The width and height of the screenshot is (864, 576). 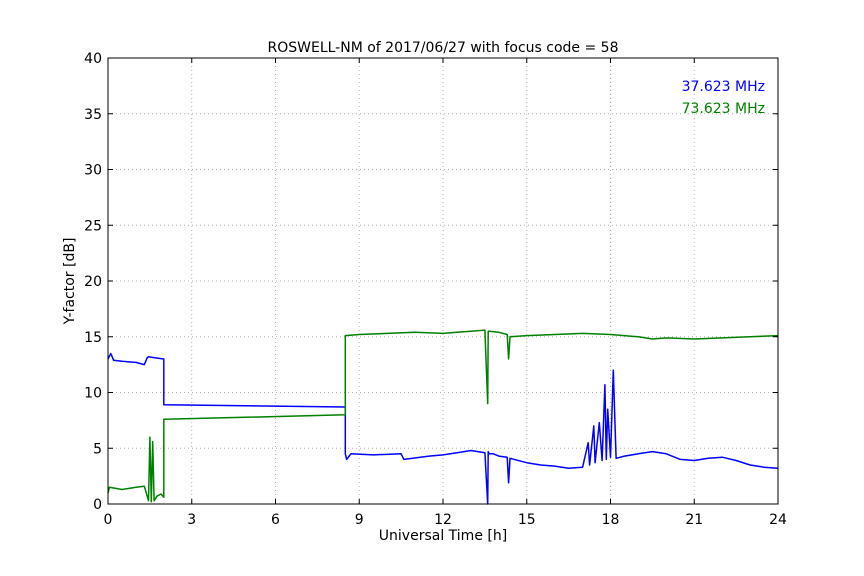 What do you see at coordinates (108, 520) in the screenshot?
I see `x-tick-label: 0` at bounding box center [108, 520].